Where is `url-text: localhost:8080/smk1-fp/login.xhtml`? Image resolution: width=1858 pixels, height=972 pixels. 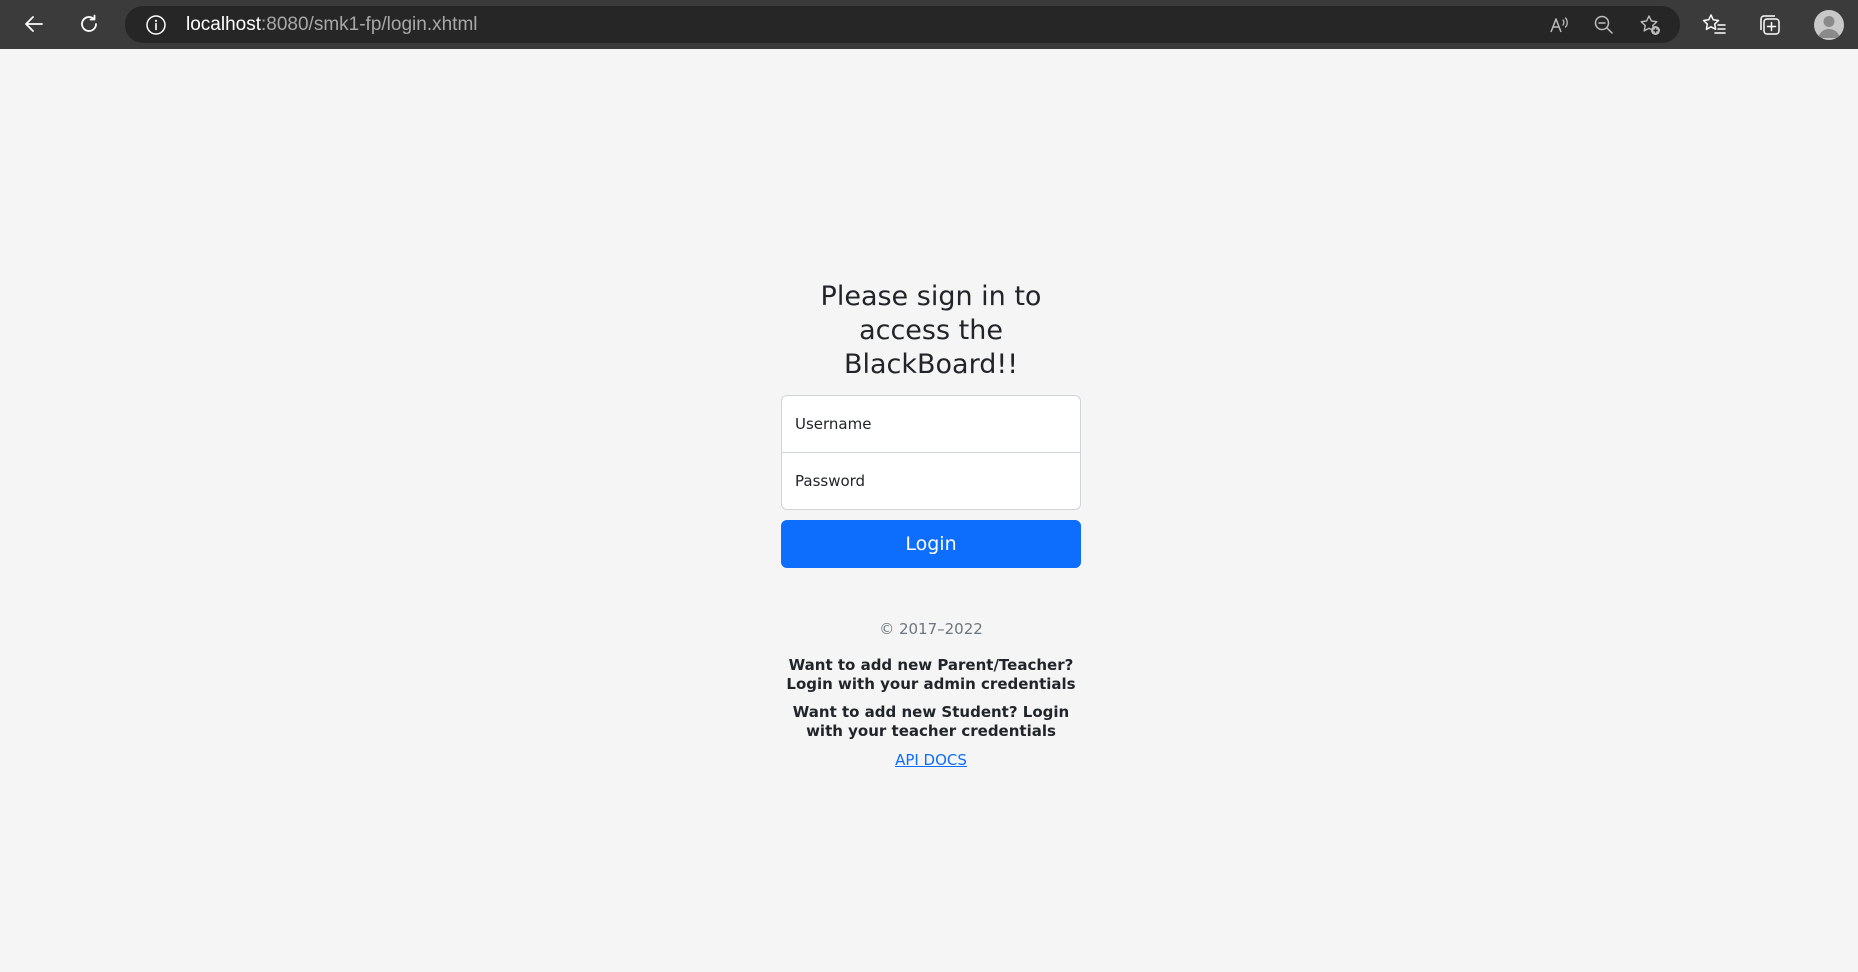 url-text: localhost:8080/smk1-fp/login.xhtml is located at coordinates (332, 24).